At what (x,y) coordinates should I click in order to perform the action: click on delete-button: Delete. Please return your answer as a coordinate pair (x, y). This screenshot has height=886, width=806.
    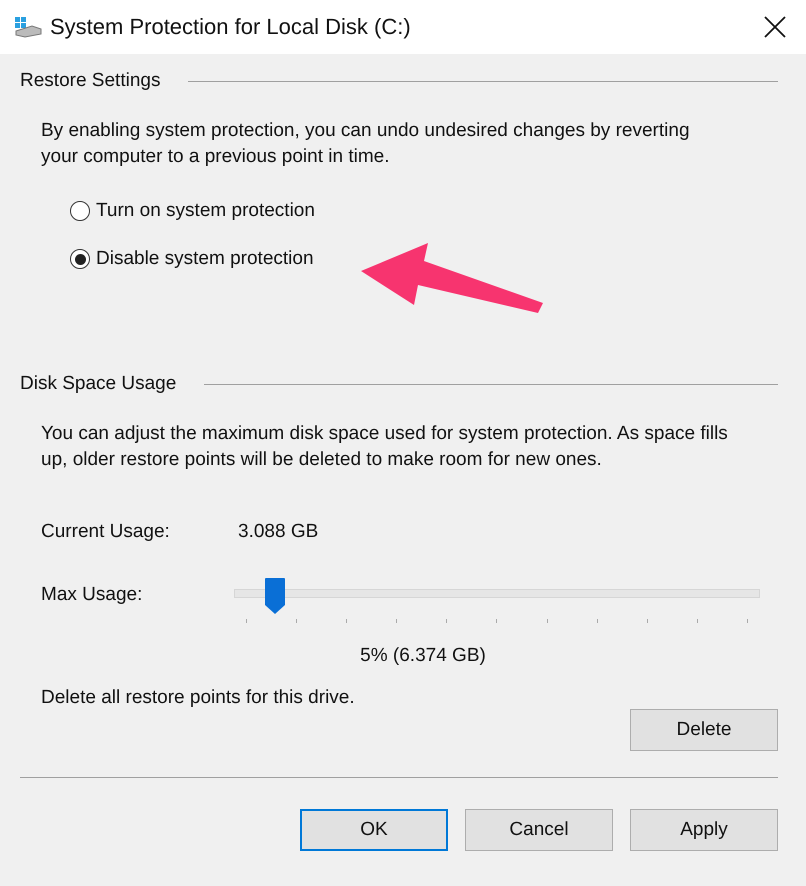
    Looking at the image, I should click on (704, 730).